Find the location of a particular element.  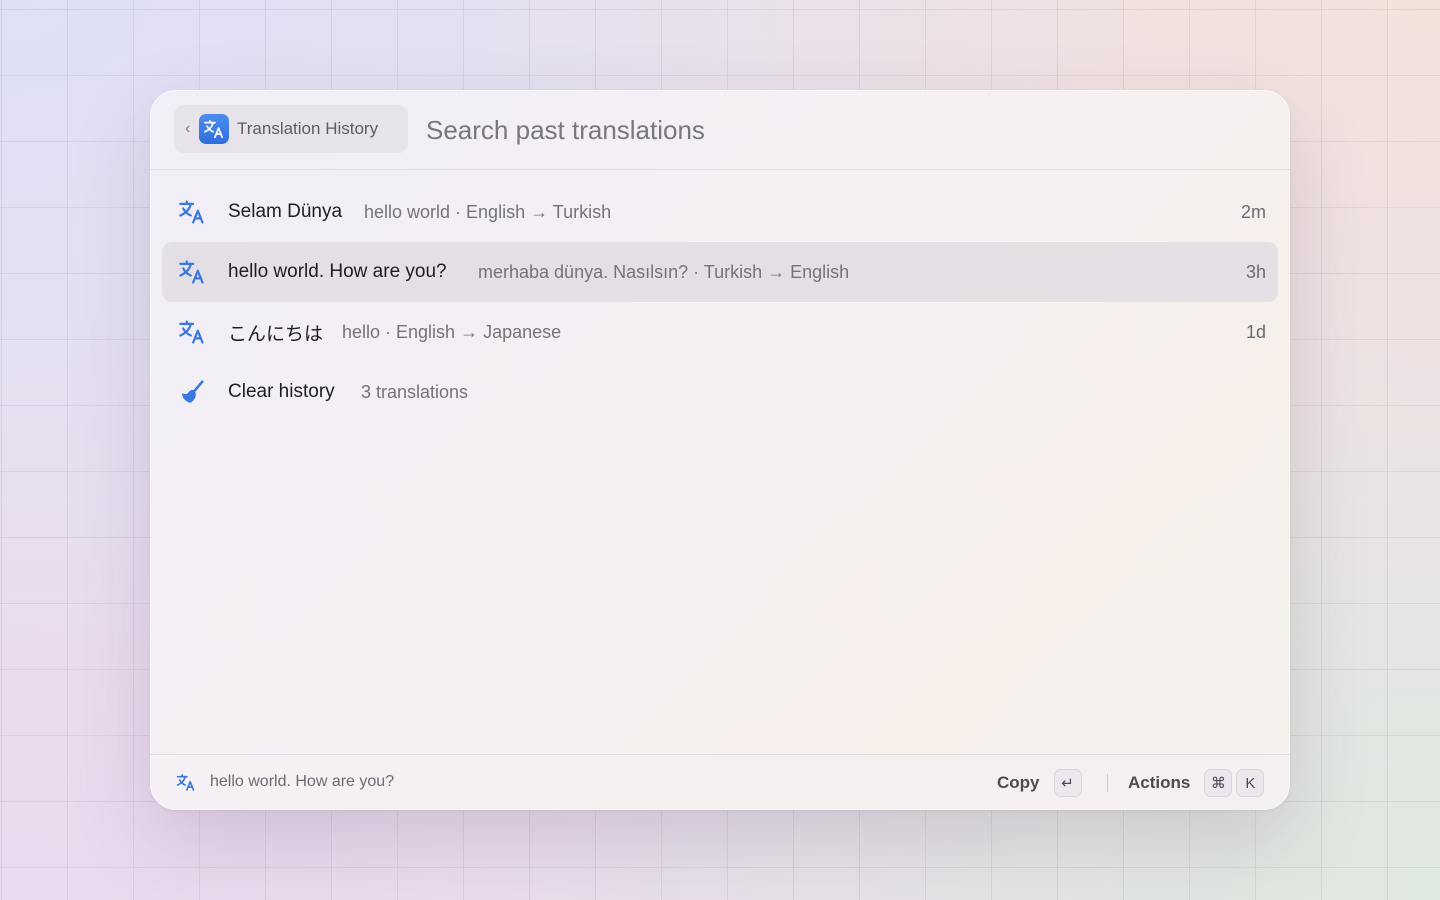

item-title: Selam Dünya is located at coordinates (285, 211).